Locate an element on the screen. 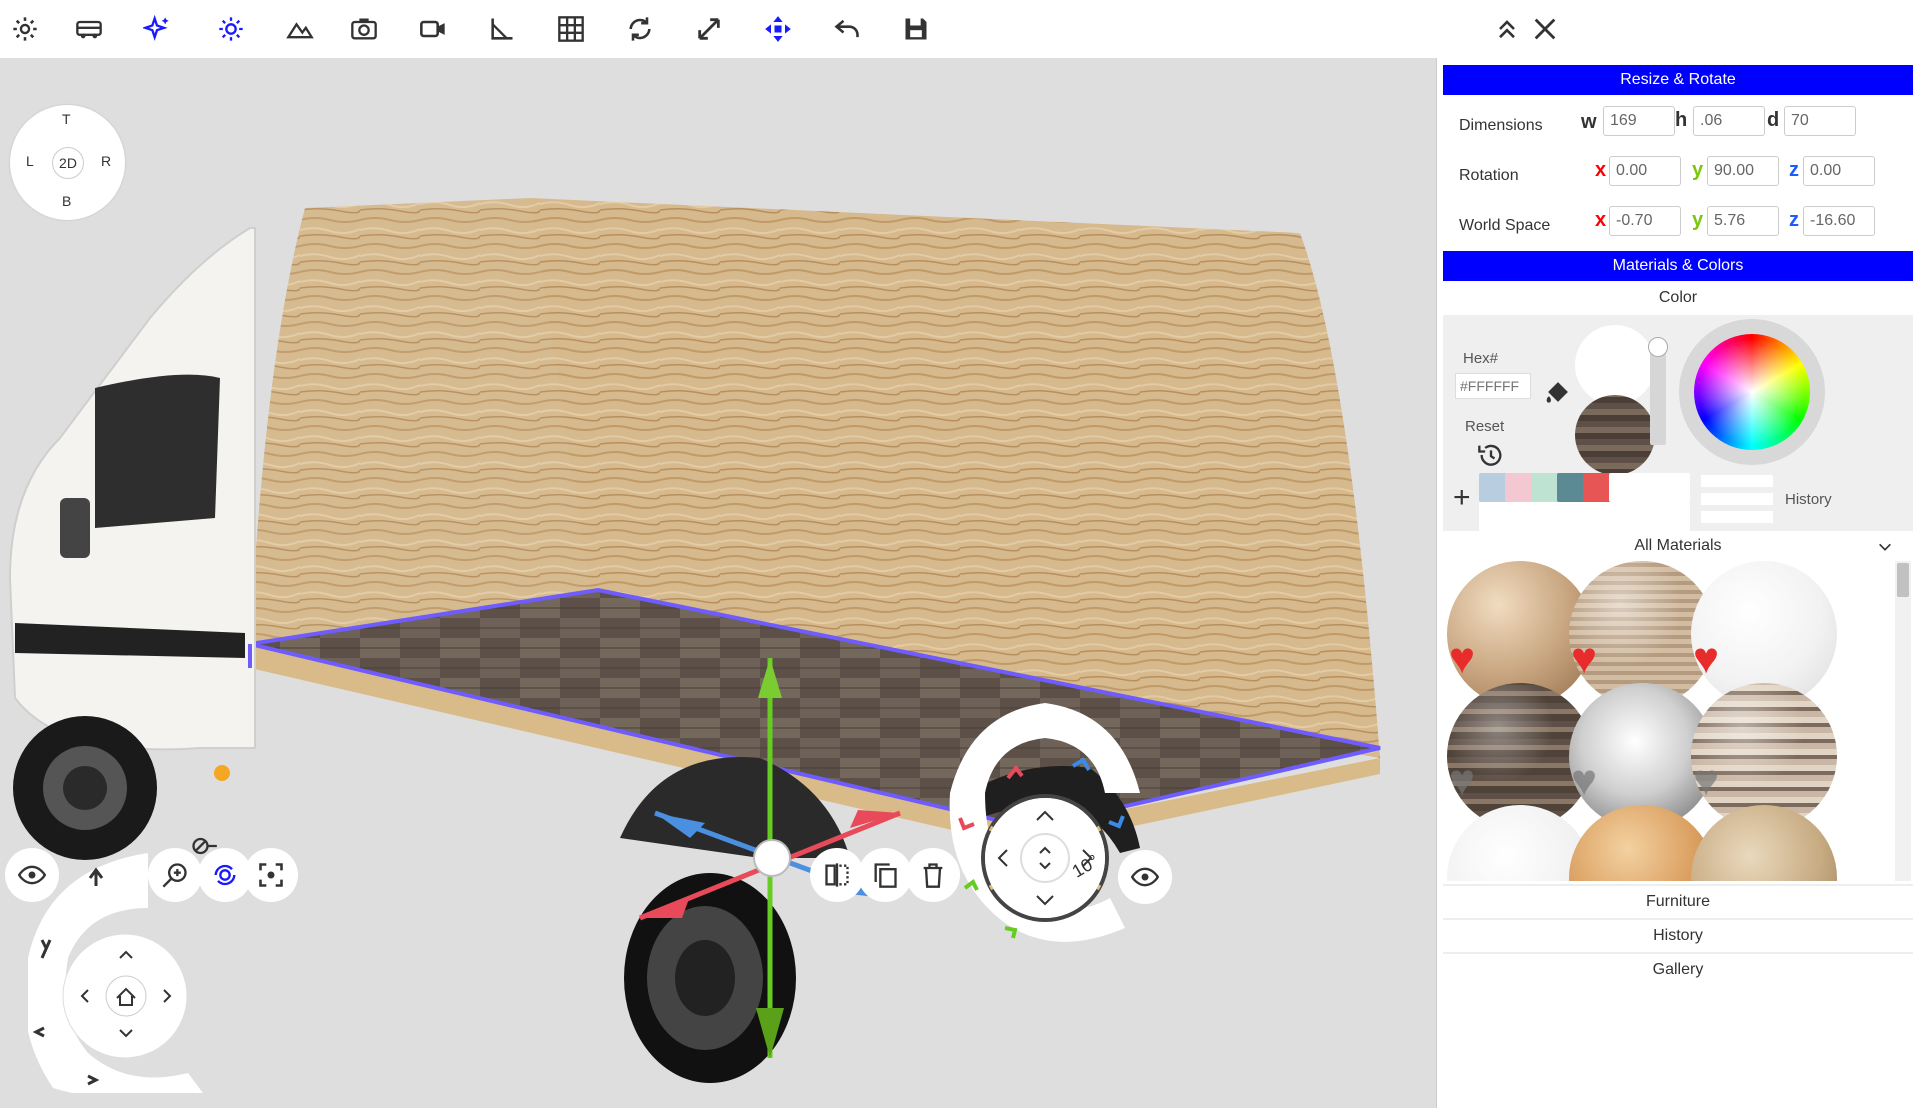 This screenshot has height=1108, width=1916. sun-icon is located at coordinates (231, 29).